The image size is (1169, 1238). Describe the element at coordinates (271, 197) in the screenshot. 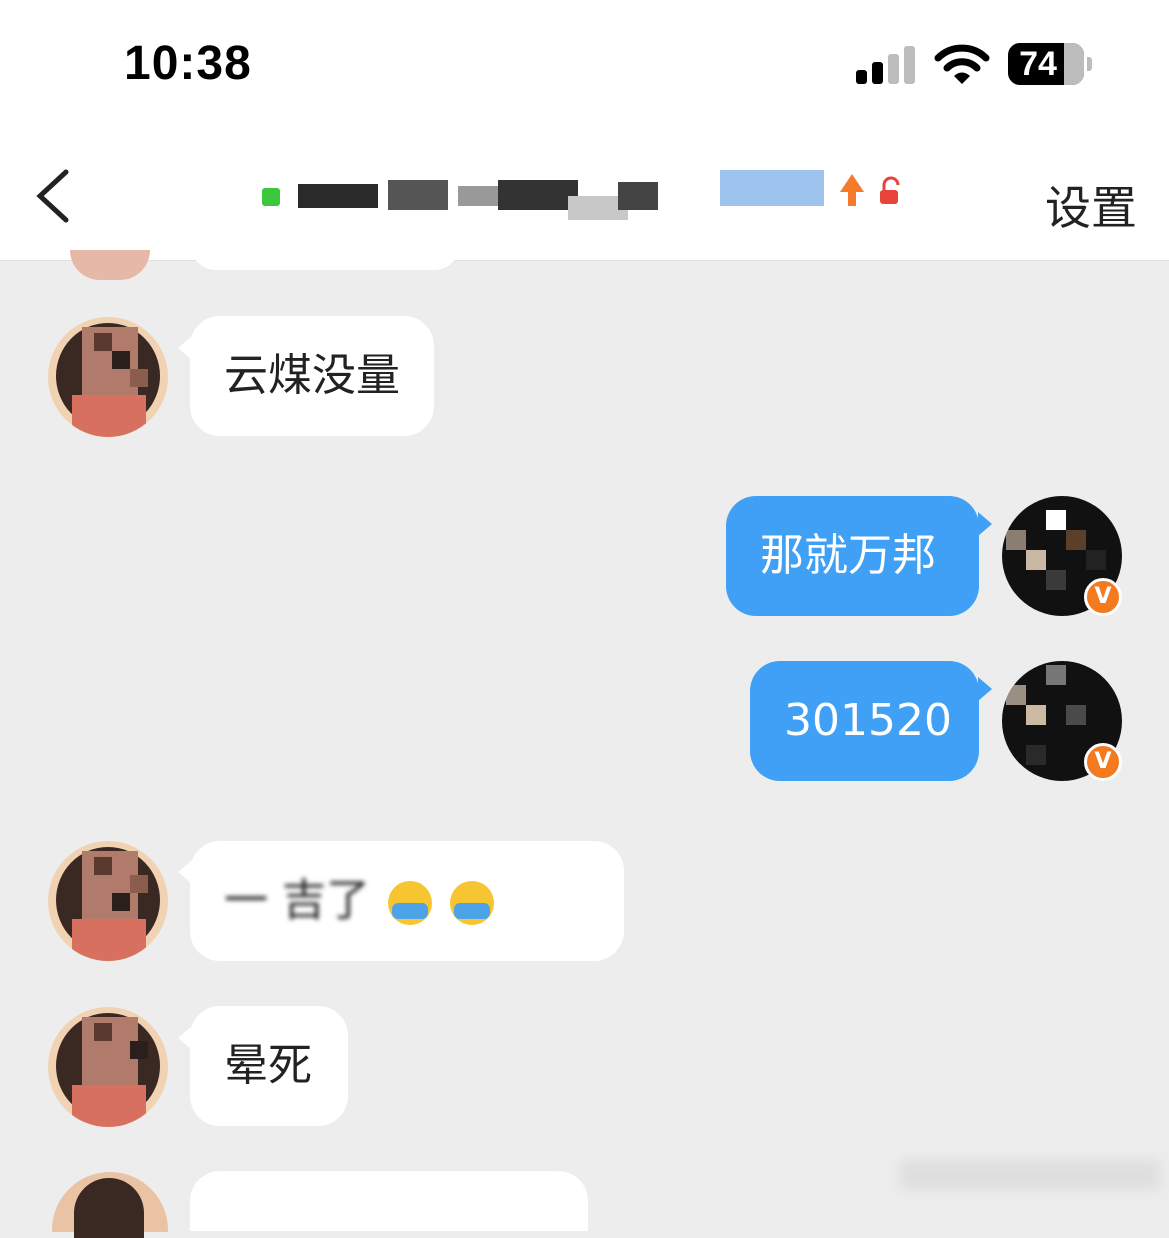

I see `online-status-icon` at that location.